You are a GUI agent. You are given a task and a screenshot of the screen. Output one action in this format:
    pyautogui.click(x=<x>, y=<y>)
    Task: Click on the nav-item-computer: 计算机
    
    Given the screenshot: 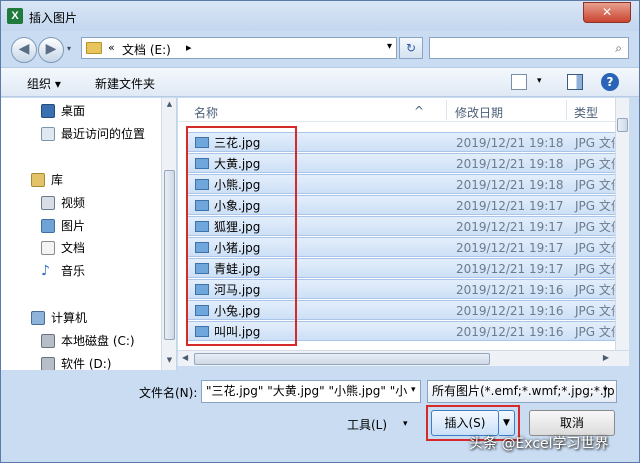 What is the action you would take?
    pyautogui.click(x=81, y=318)
    